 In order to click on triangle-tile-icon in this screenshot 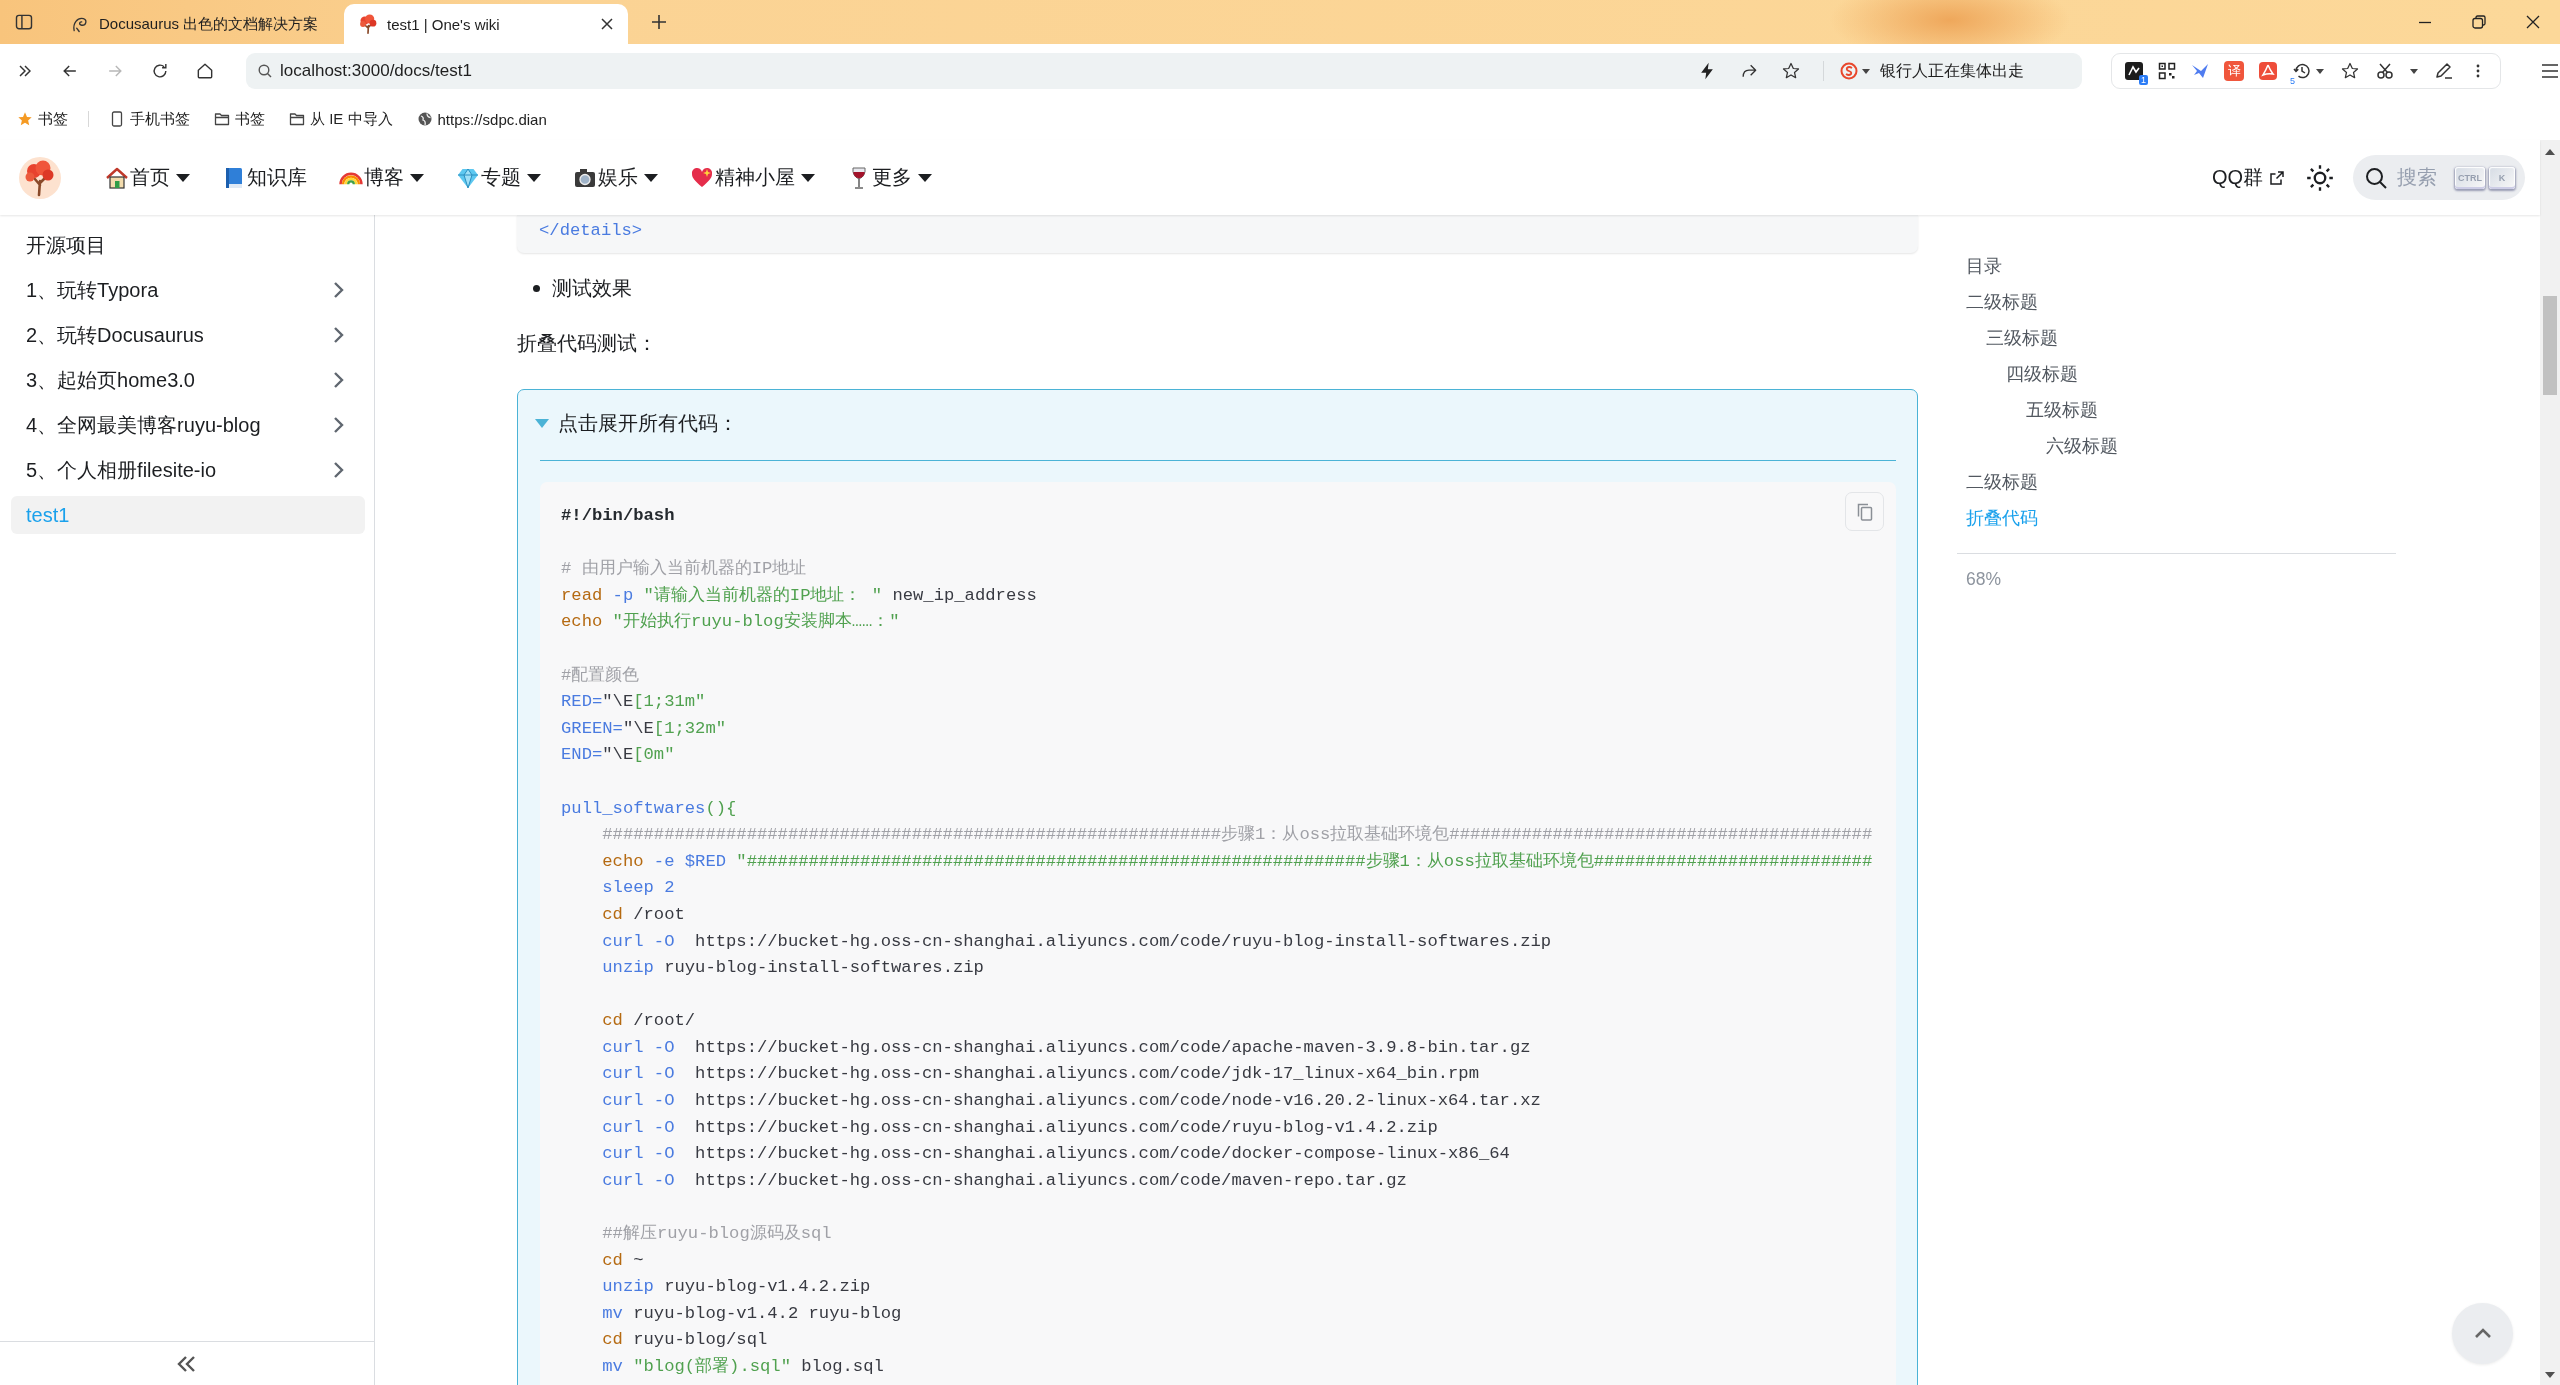, I will do `click(2268, 71)`.